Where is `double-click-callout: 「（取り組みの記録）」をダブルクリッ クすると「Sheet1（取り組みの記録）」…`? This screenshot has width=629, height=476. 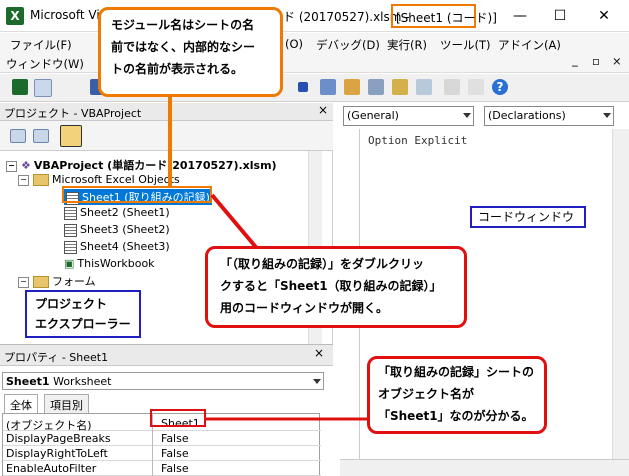 double-click-callout: 「（取り組みの記録）」をダブルクリッ クすると「Sheet1（取り組みの記録）」… is located at coordinates (336, 287).